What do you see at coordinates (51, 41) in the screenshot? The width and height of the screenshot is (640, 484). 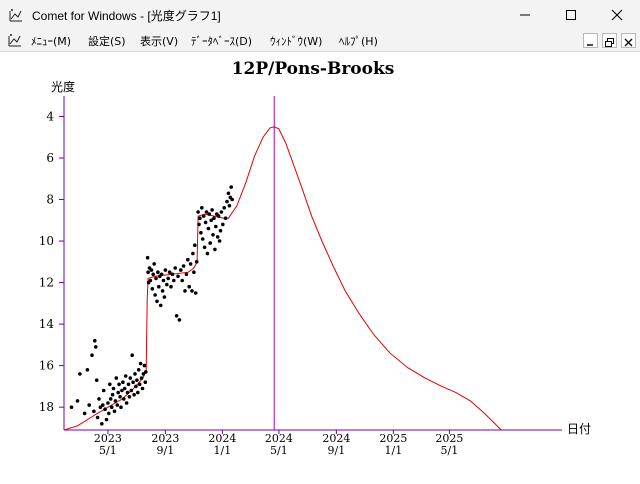 I see `menu-menu: ﾒﾆｭｰ(M)` at bounding box center [51, 41].